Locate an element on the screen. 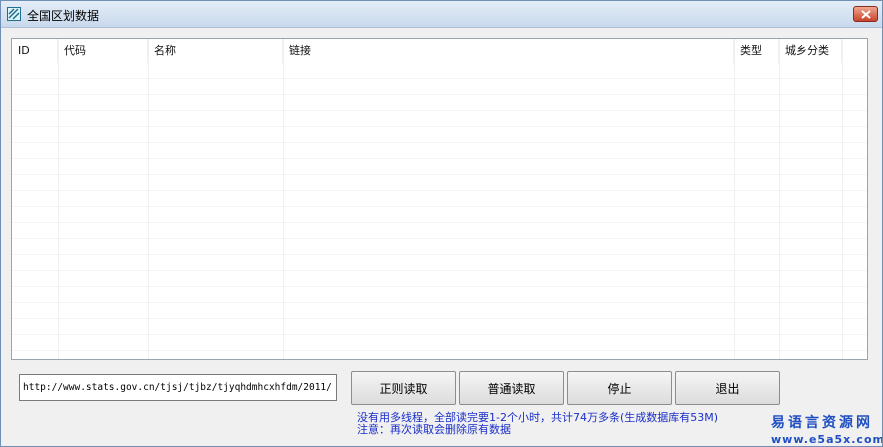  window-title: 全国区划数据 is located at coordinates (63, 16).